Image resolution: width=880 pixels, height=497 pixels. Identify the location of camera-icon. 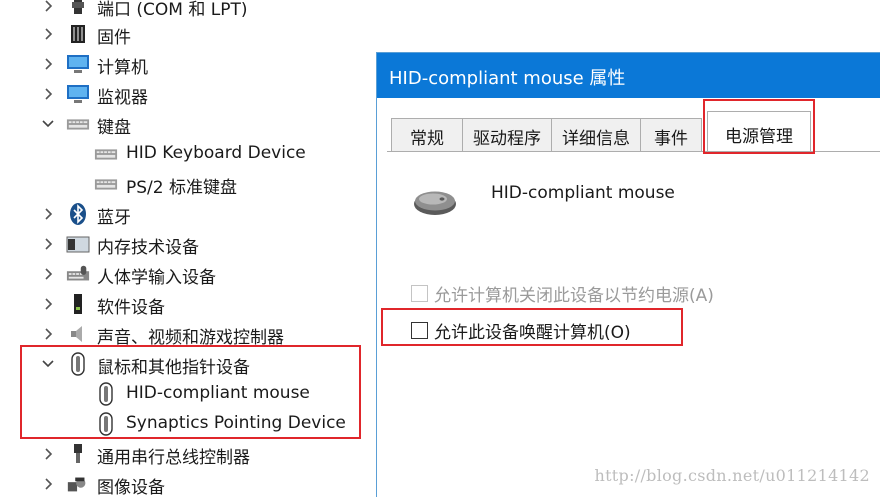
(78, 484).